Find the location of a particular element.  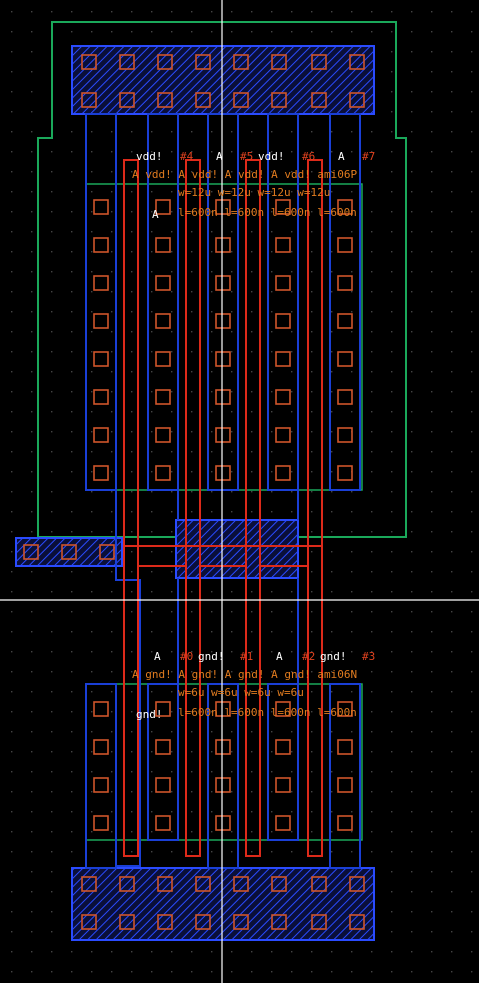

pmos-pin-2: #6 is located at coordinates (308, 156).